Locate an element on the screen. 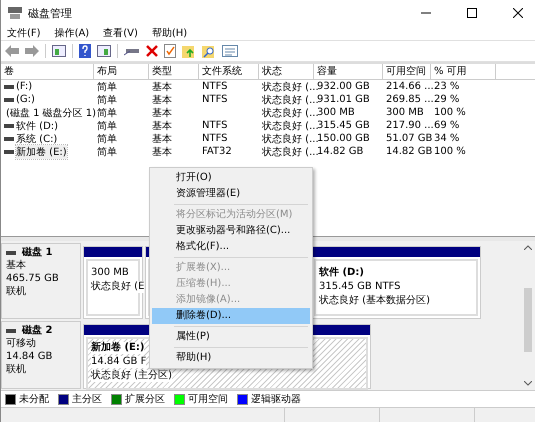 This screenshot has height=422, width=535. checklist-icon is located at coordinates (170, 51).